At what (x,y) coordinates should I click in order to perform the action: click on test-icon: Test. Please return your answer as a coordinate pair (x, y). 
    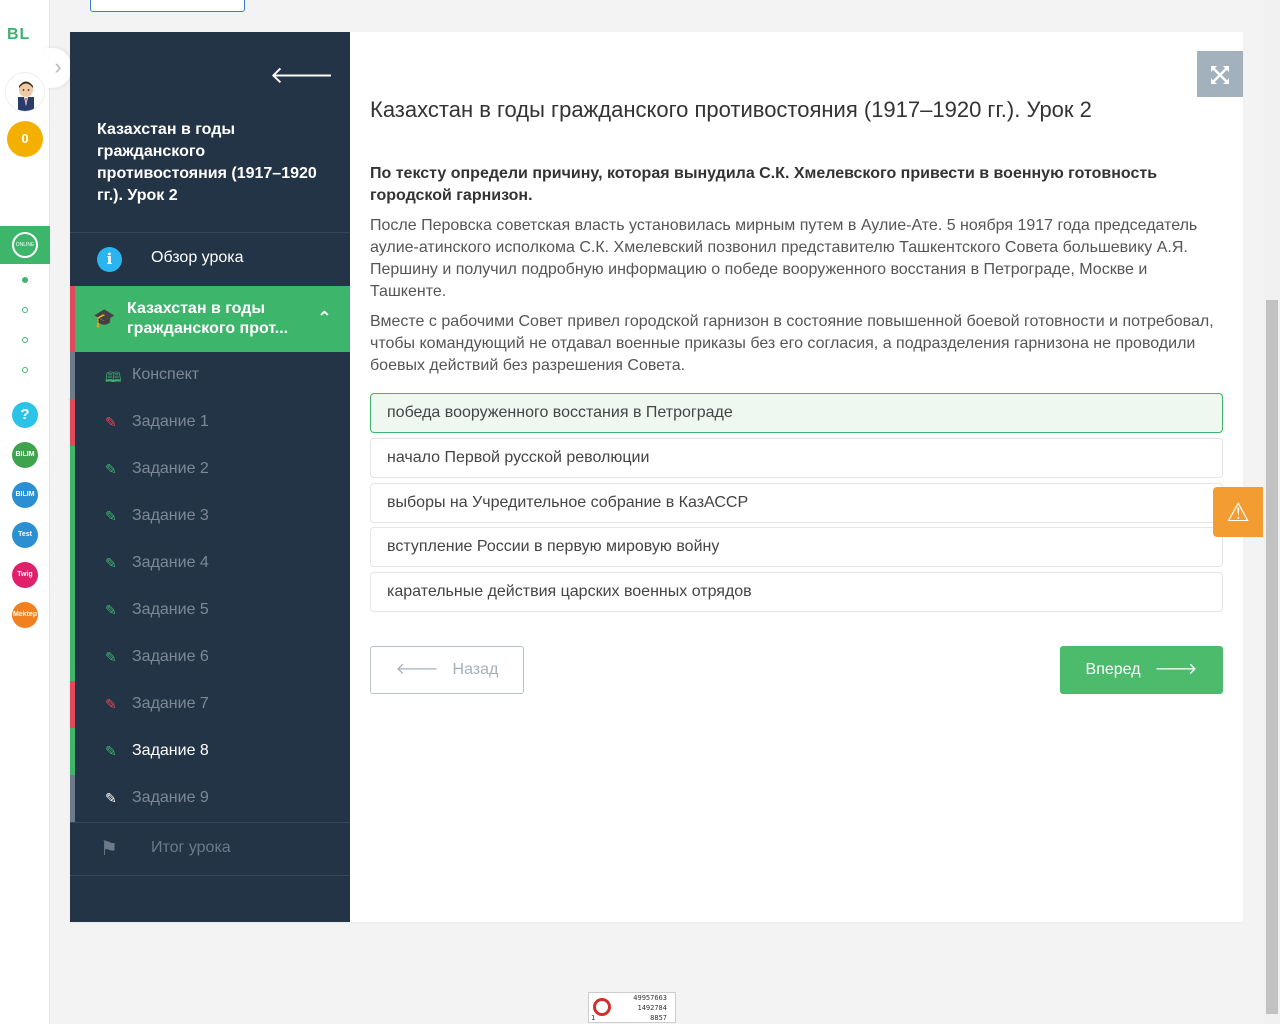
    Looking at the image, I should click on (25, 535).